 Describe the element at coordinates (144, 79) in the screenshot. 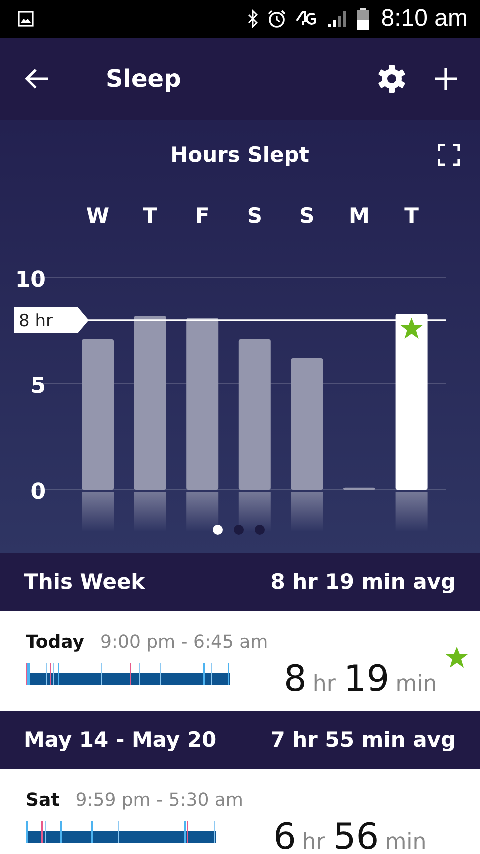

I see `screen-title: Sleep` at that location.